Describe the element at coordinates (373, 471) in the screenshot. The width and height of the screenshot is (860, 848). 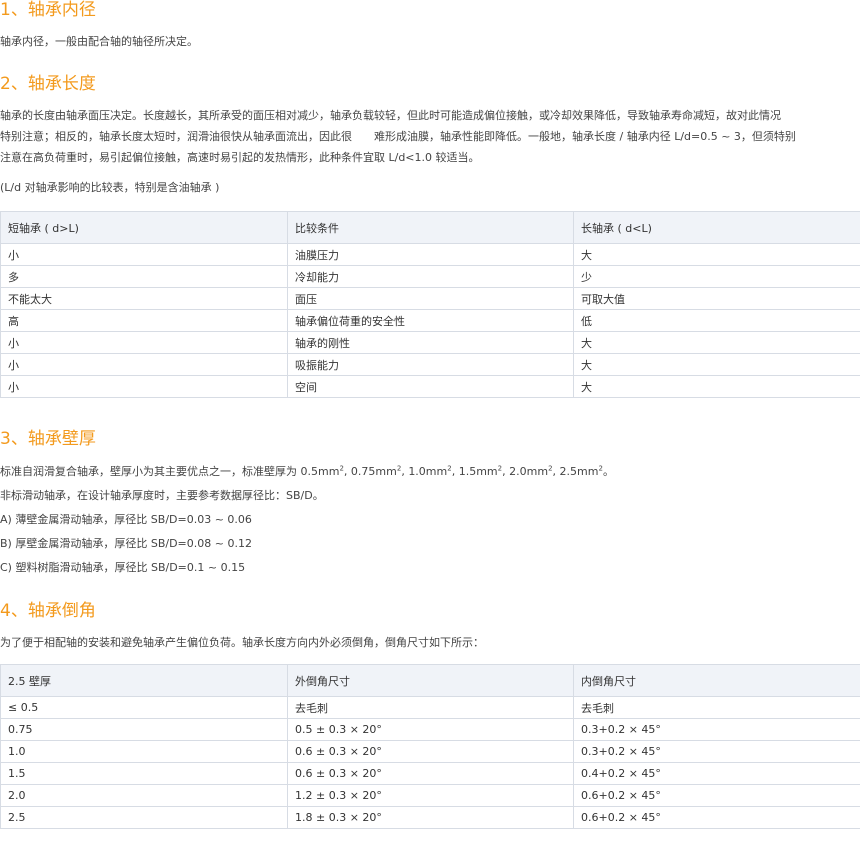
I see `thickness-value: 0.75mm` at that location.